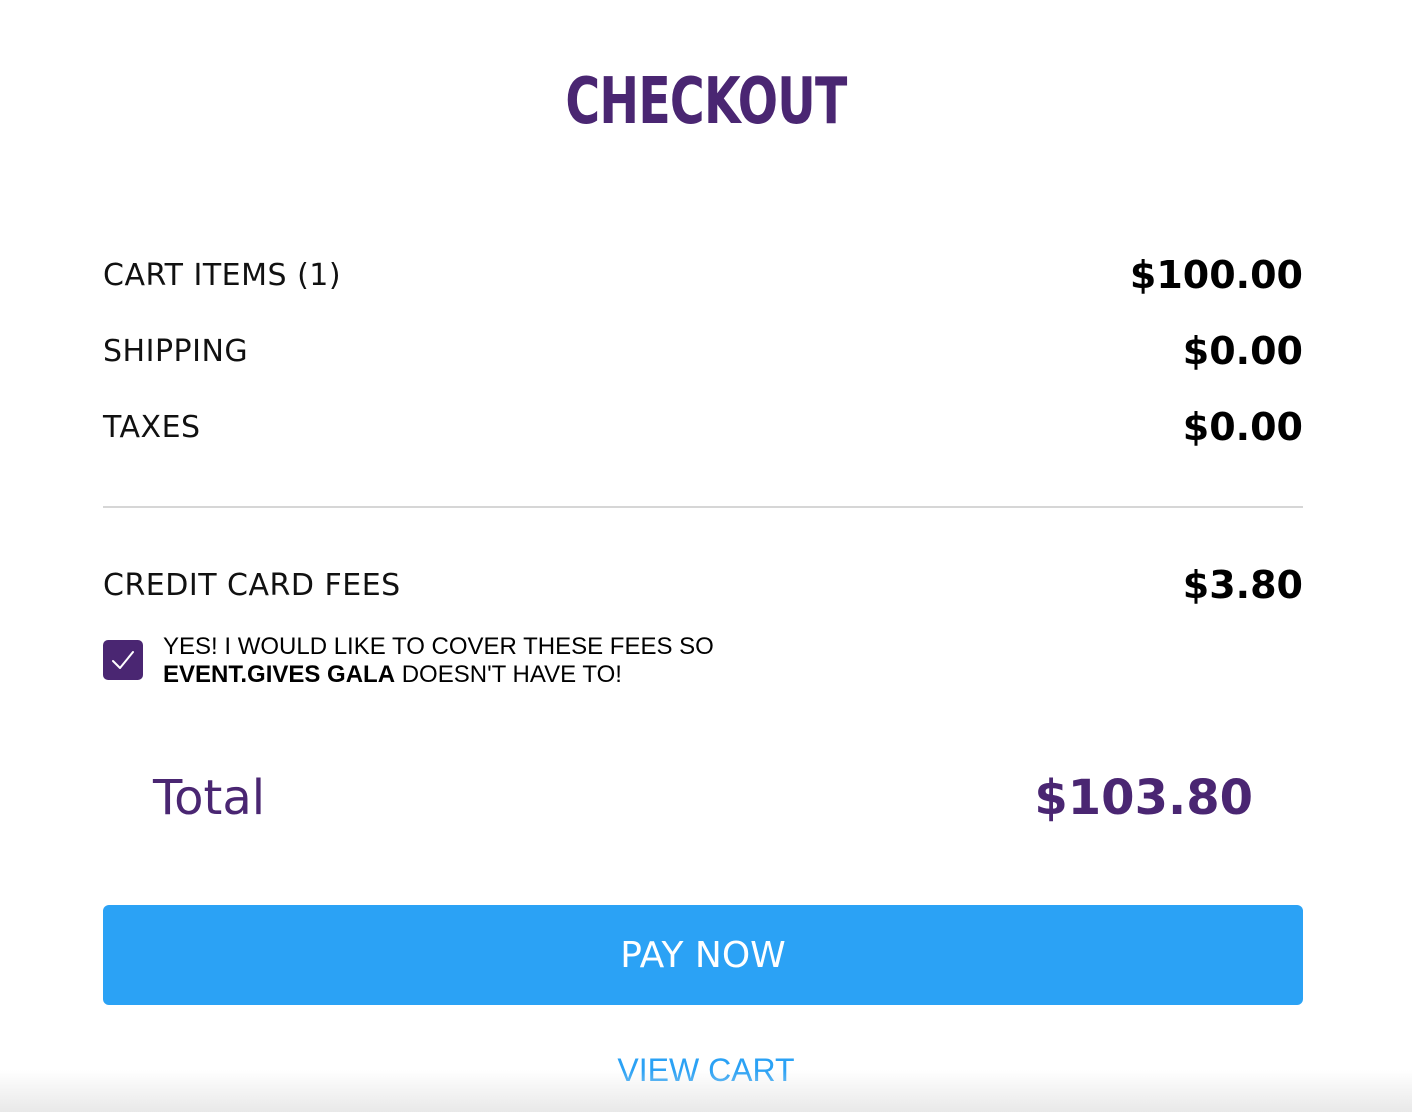  I want to click on checkmark-icon, so click(123, 660).